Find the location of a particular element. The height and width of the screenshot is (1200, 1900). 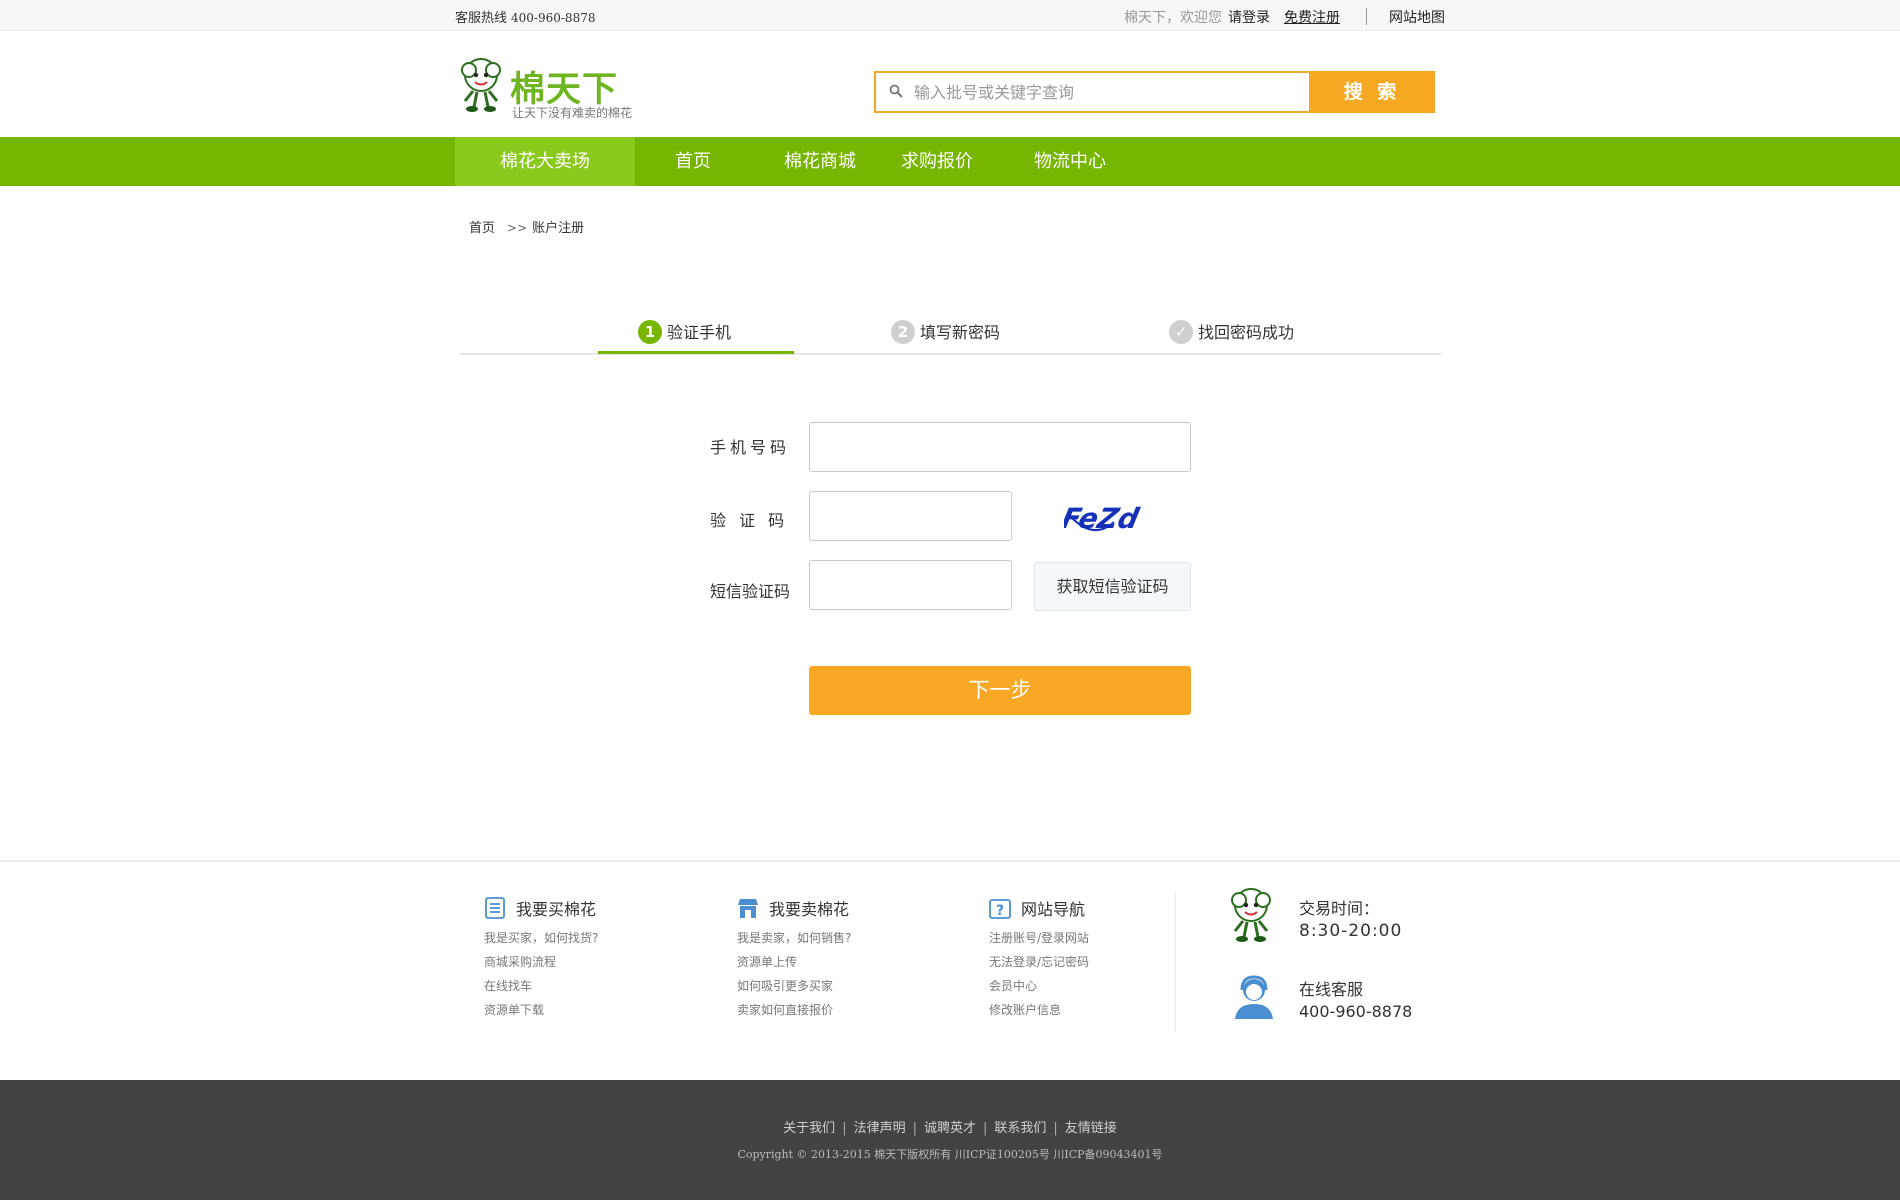

logo-slogan: 让天下没有难卖的棉花 is located at coordinates (572, 113).